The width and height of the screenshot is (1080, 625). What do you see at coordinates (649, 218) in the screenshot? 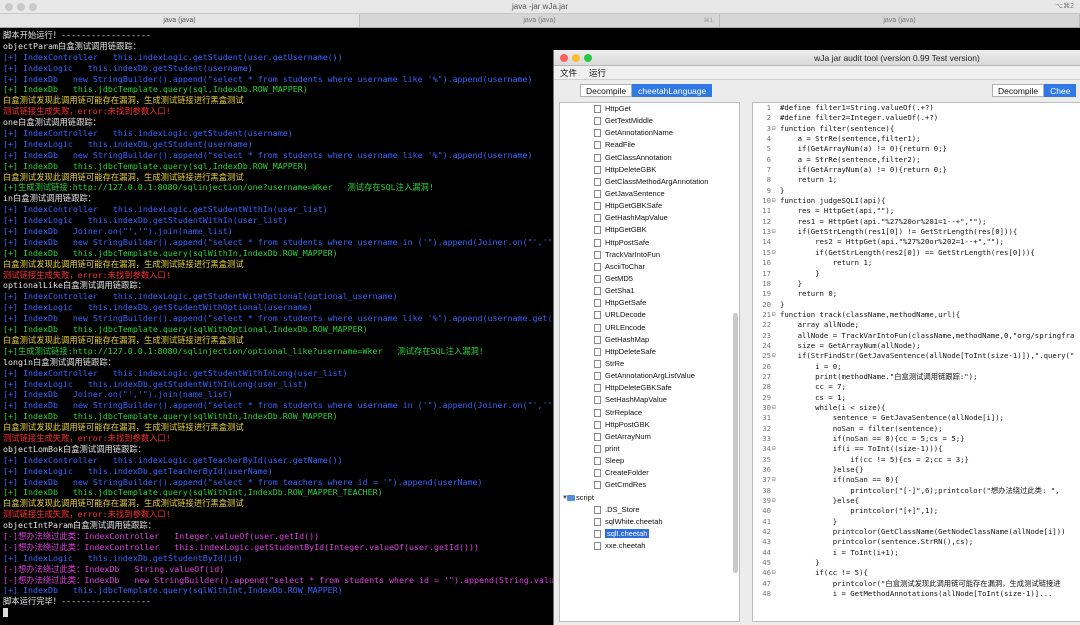
I see `tree-item: GetHashMapValue` at bounding box center [649, 218].